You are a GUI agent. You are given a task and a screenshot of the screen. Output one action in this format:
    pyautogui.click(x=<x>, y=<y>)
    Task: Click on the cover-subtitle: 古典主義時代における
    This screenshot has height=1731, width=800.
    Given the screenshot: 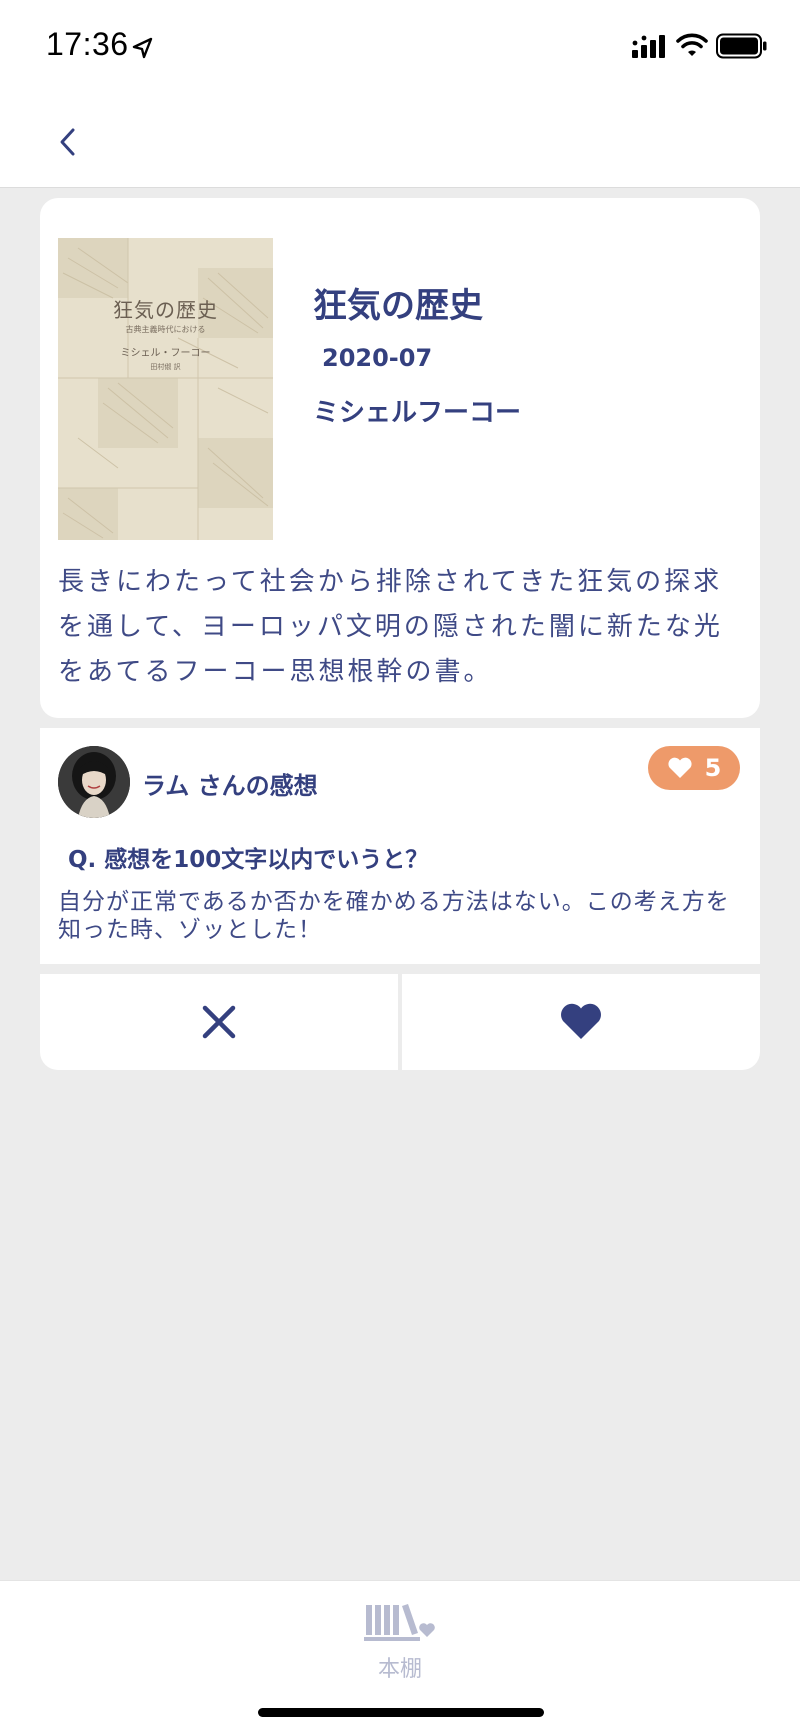 What is the action you would take?
    pyautogui.click(x=165, y=329)
    